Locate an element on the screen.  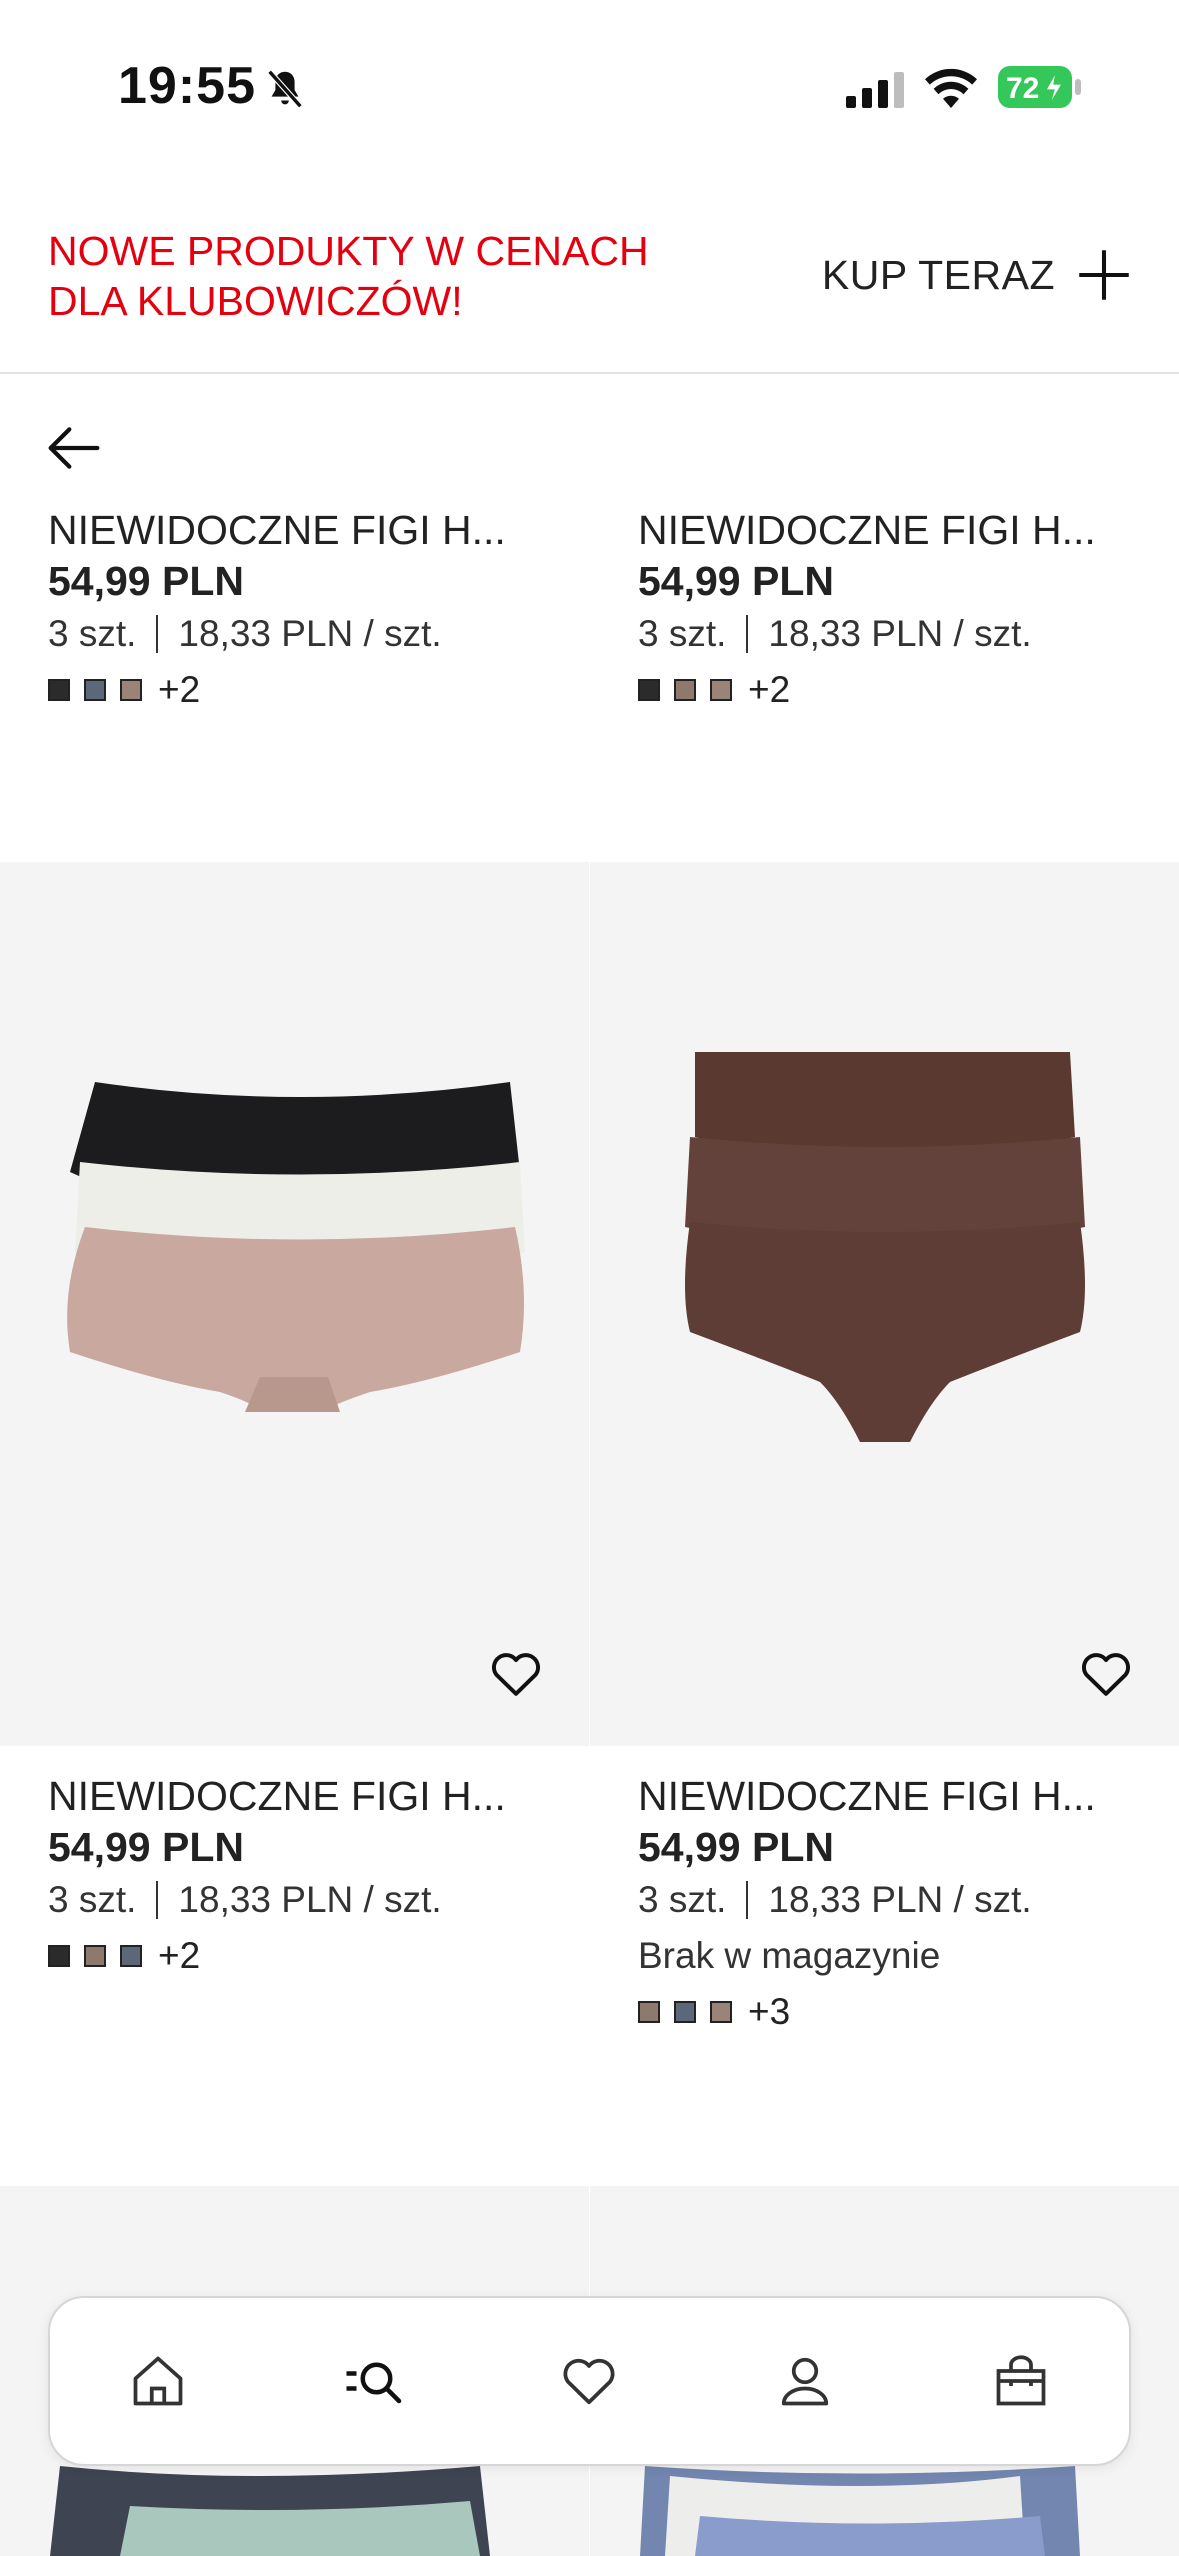
battery-level: 72 is located at coordinates (1022, 88).